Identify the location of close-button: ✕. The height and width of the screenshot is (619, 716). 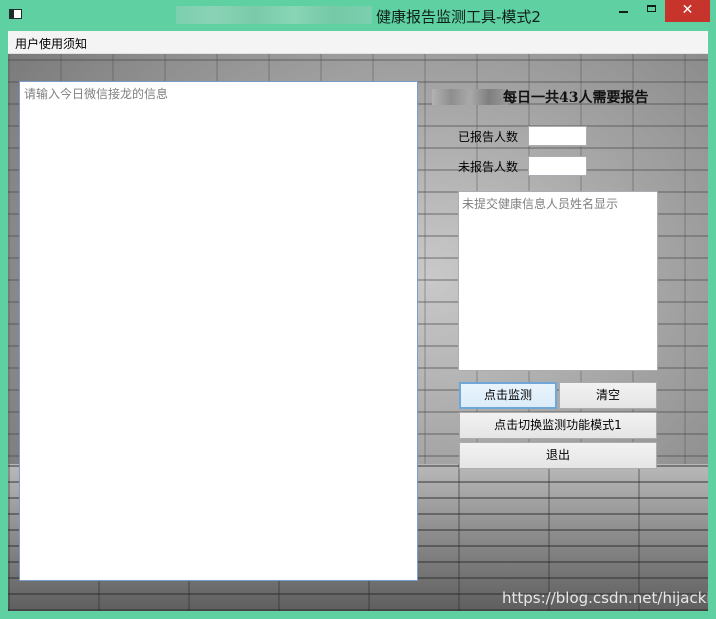
(687, 11).